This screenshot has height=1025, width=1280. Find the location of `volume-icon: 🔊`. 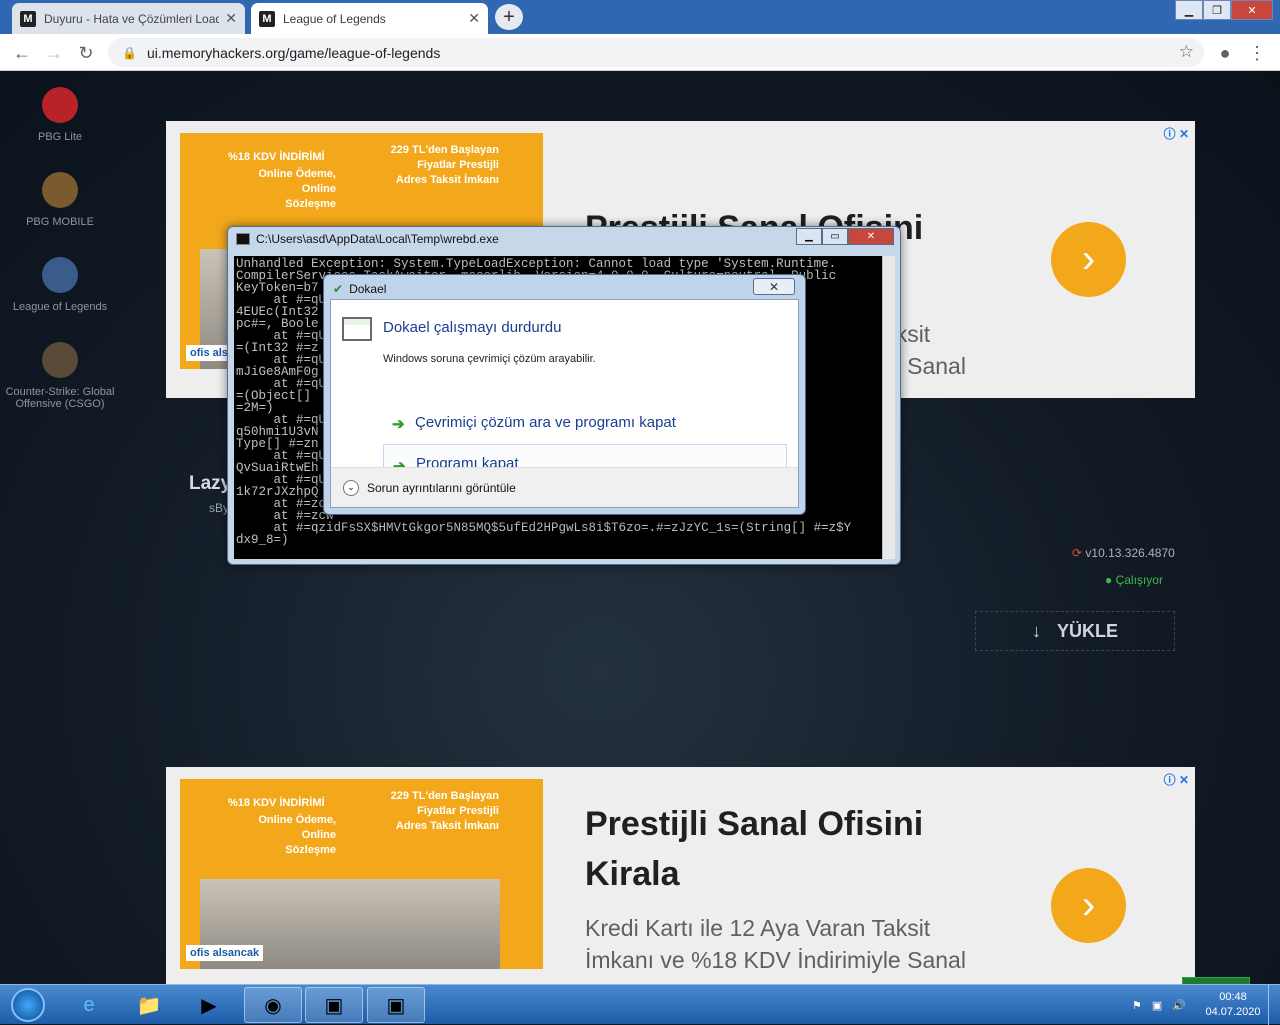

volume-icon: 🔊 is located at coordinates (1179, 1005).